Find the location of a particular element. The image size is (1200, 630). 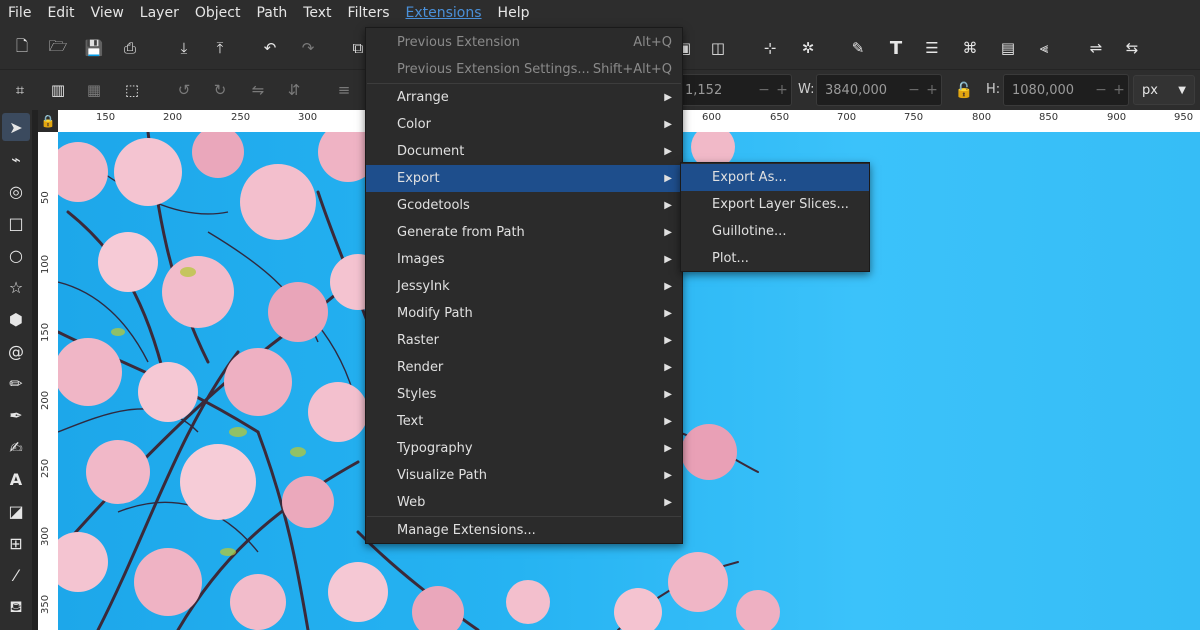

ruler-label: 250 is located at coordinates (241, 117).